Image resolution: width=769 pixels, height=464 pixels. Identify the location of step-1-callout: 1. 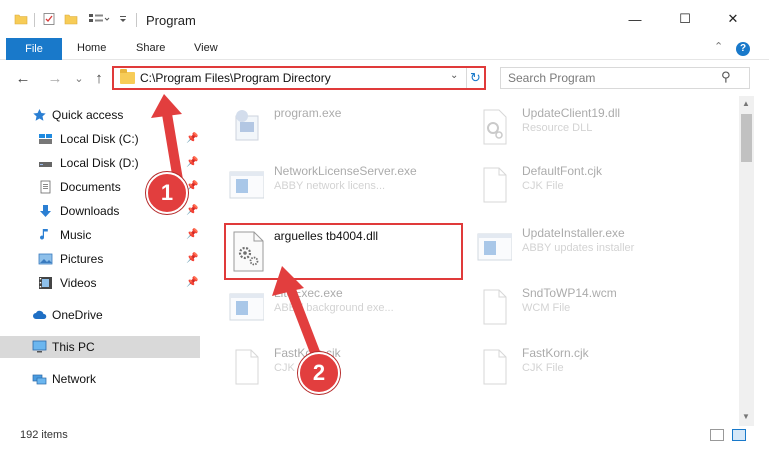
(167, 193).